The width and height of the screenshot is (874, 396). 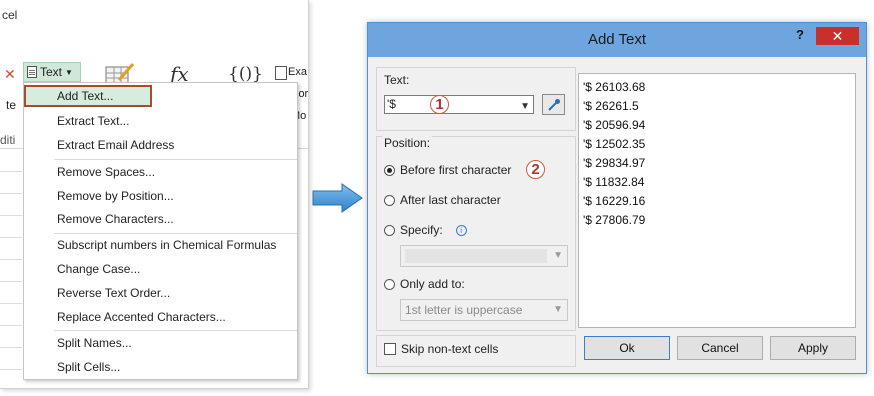 What do you see at coordinates (614, 144) in the screenshot?
I see `preview-line: '$ 12502.35` at bounding box center [614, 144].